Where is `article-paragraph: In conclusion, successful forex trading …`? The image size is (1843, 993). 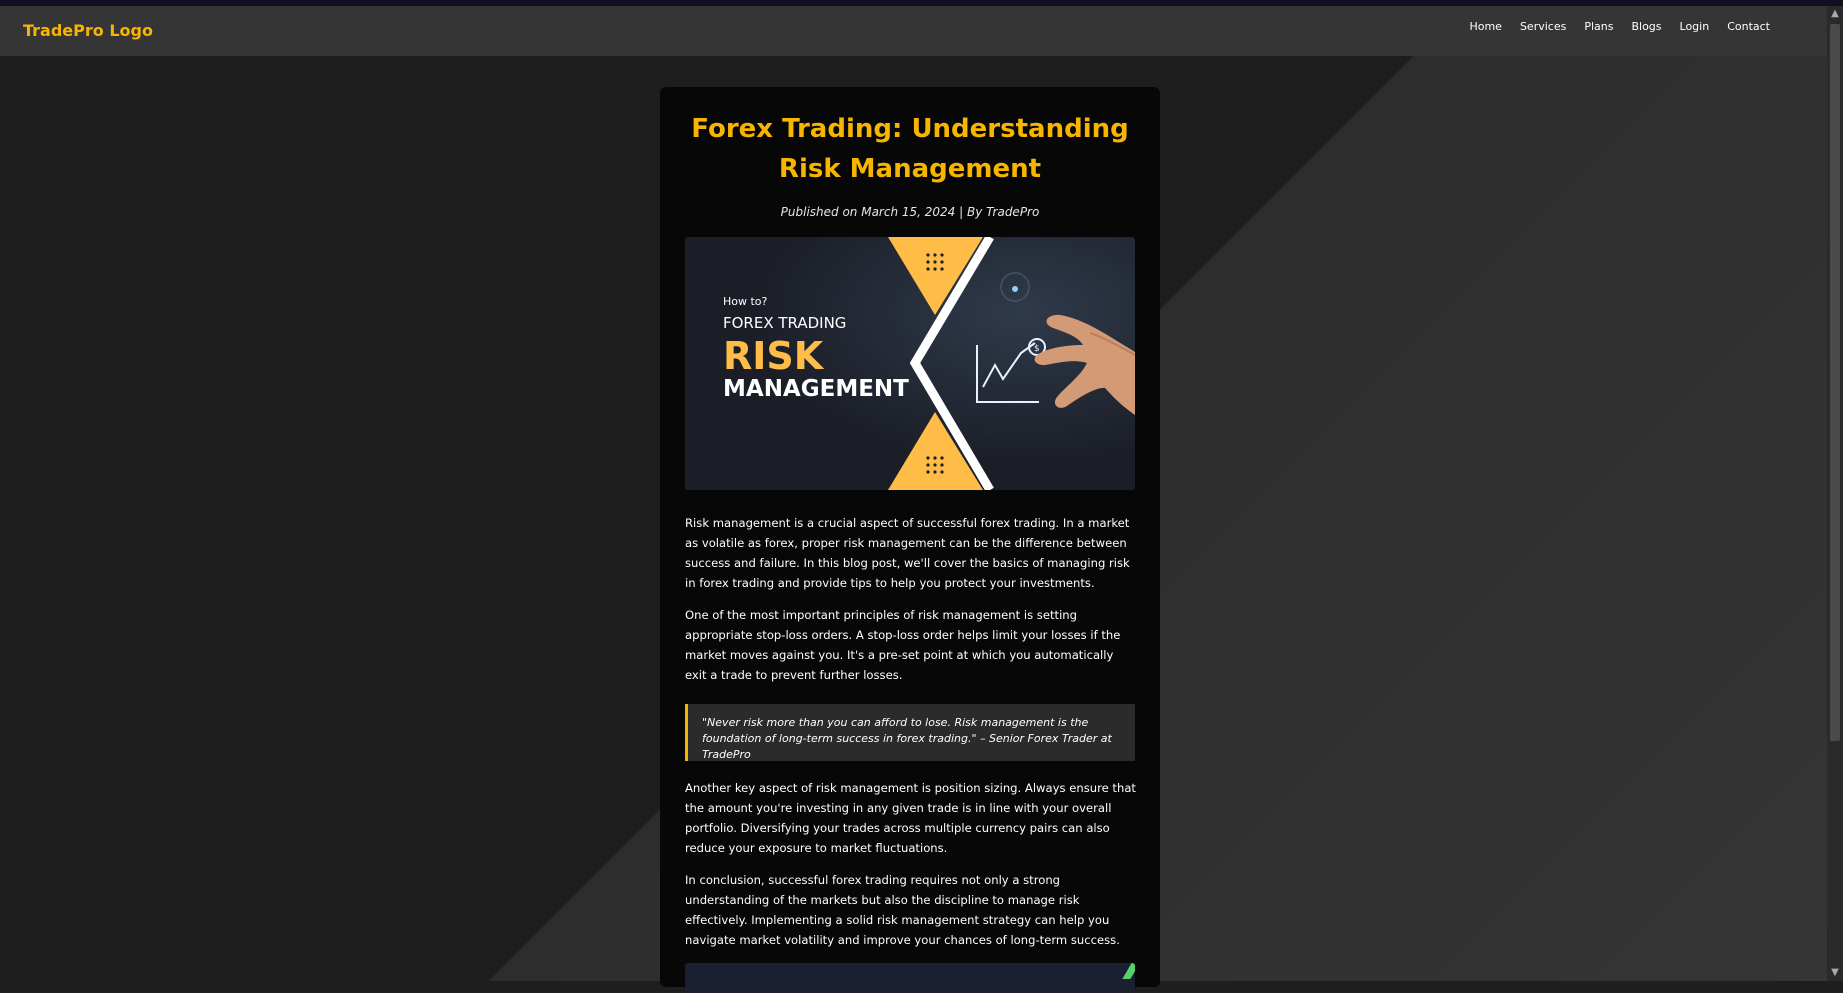 article-paragraph: In conclusion, successful forex trading … is located at coordinates (902, 910).